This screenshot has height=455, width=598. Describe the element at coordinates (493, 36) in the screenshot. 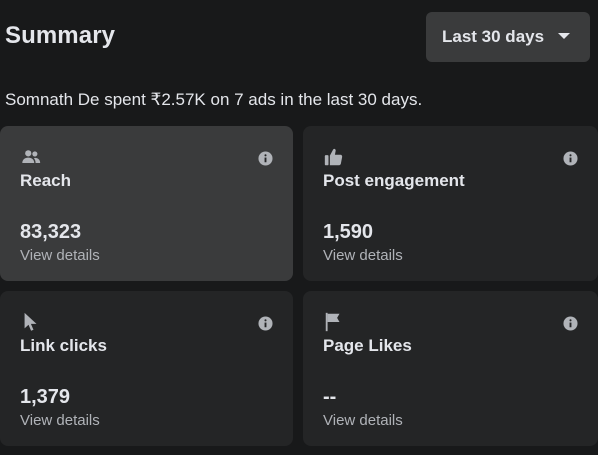

I see `date-range-label: Last 30 days` at that location.